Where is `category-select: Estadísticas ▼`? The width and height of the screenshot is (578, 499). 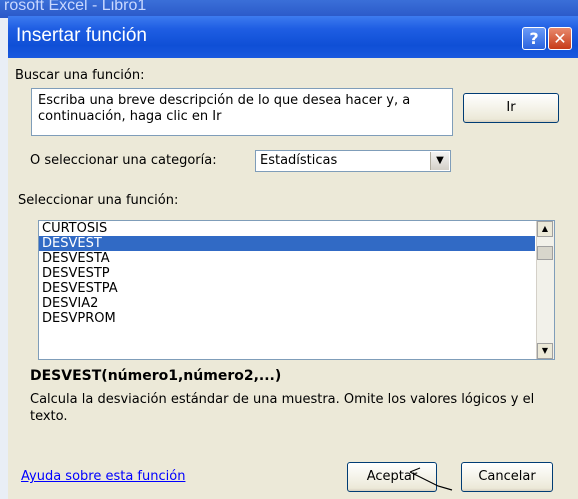 category-select: Estadísticas ▼ is located at coordinates (353, 161).